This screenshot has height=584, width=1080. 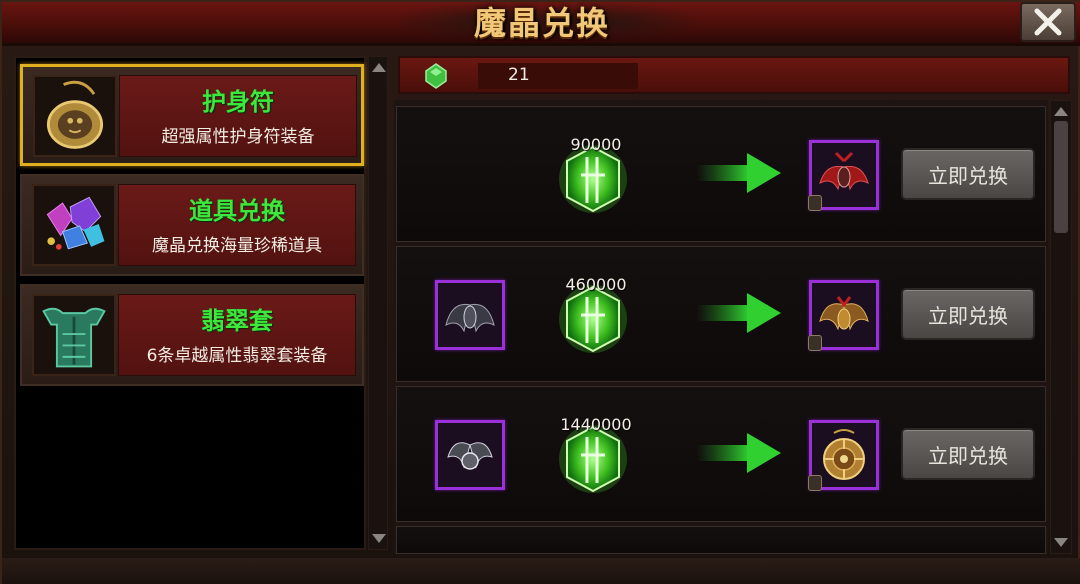 What do you see at coordinates (734, 75) in the screenshot?
I see `currency-bar: 21` at bounding box center [734, 75].